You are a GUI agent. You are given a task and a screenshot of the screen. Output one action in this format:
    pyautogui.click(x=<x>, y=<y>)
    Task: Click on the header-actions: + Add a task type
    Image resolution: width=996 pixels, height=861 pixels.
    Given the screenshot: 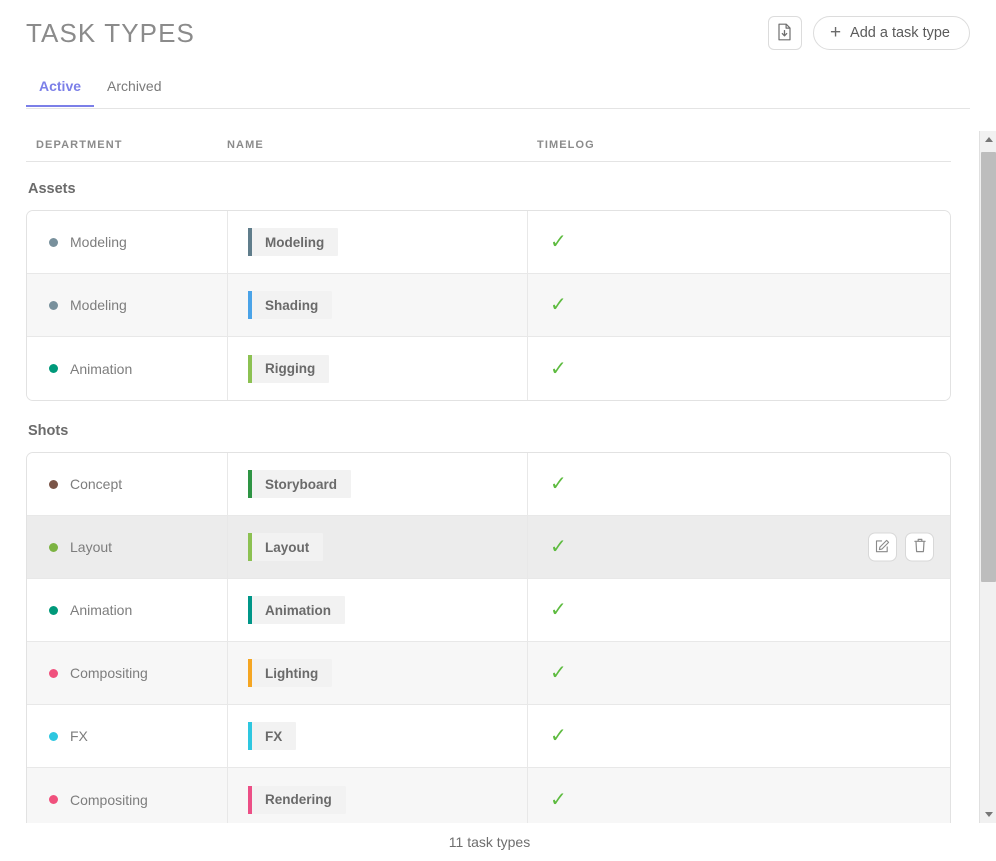 What is the action you would take?
    pyautogui.click(x=868, y=33)
    